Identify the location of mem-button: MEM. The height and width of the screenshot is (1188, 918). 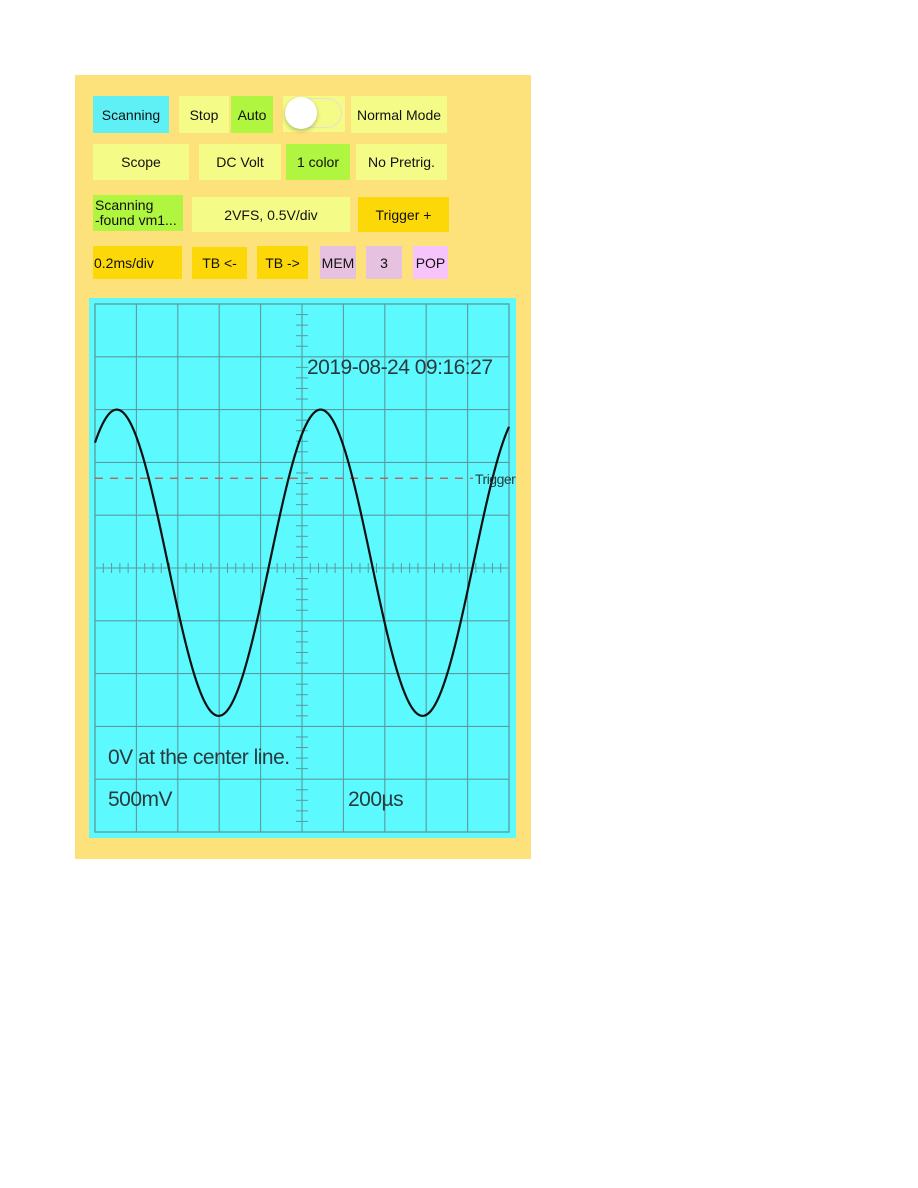
(338, 262).